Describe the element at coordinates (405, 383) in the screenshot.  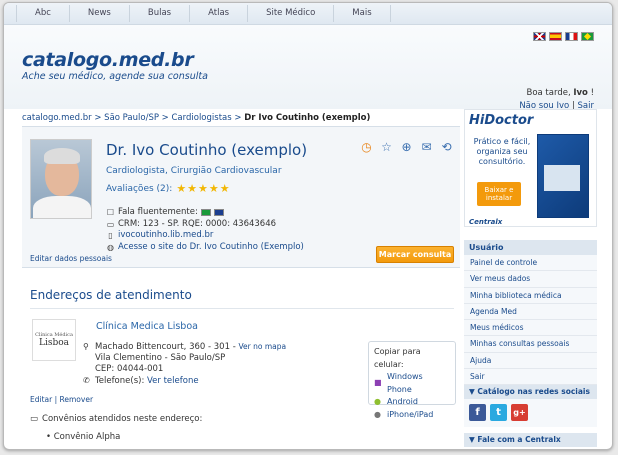
I see `windows-phone-label: Windows Phone` at that location.